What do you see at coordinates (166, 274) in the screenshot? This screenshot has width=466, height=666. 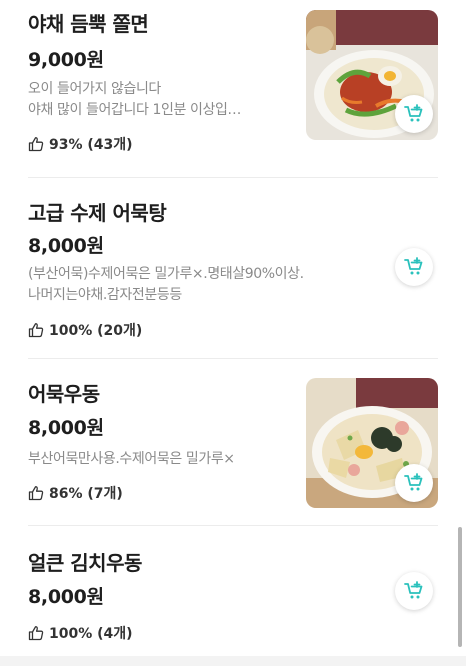 I see `menu-item-description-line: (부산어묵)수제어묵은 밀가루×.명태살90%이상.` at bounding box center [166, 274].